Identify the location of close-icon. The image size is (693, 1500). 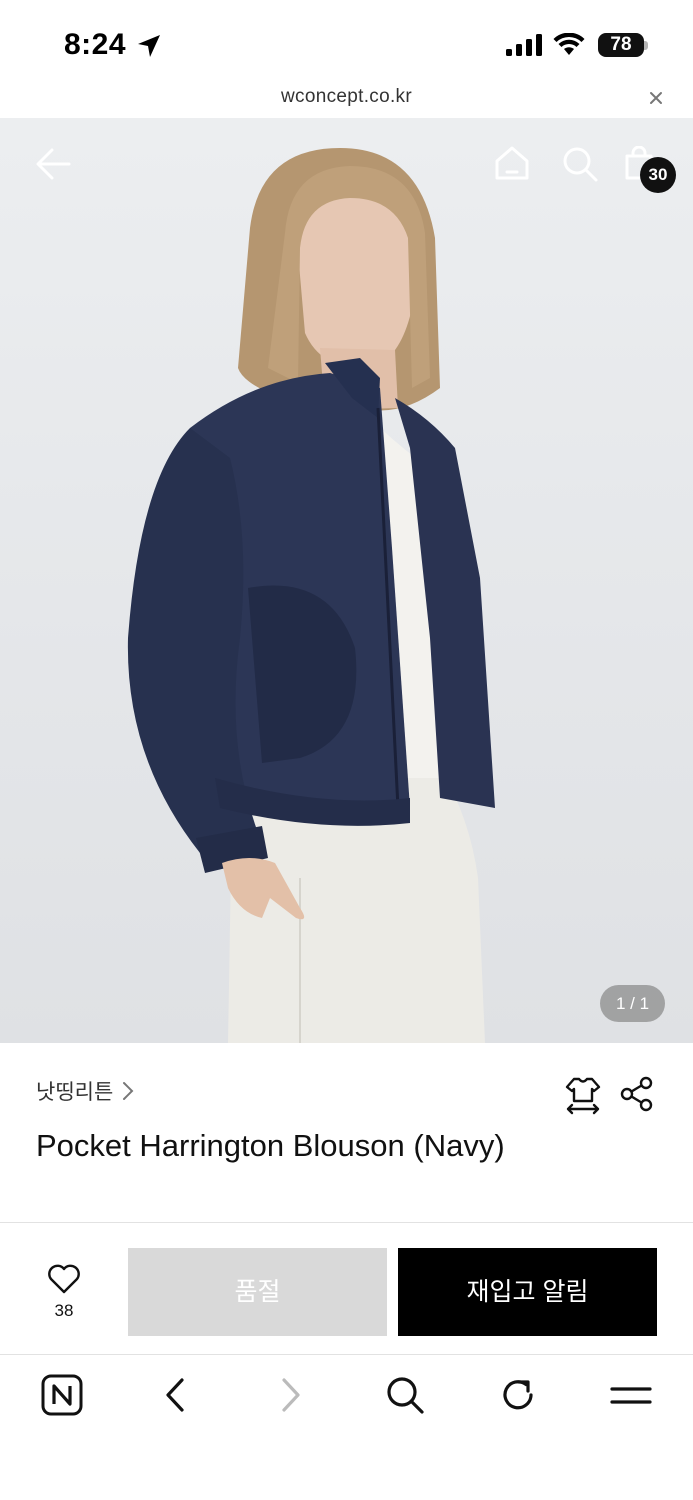
(656, 98).